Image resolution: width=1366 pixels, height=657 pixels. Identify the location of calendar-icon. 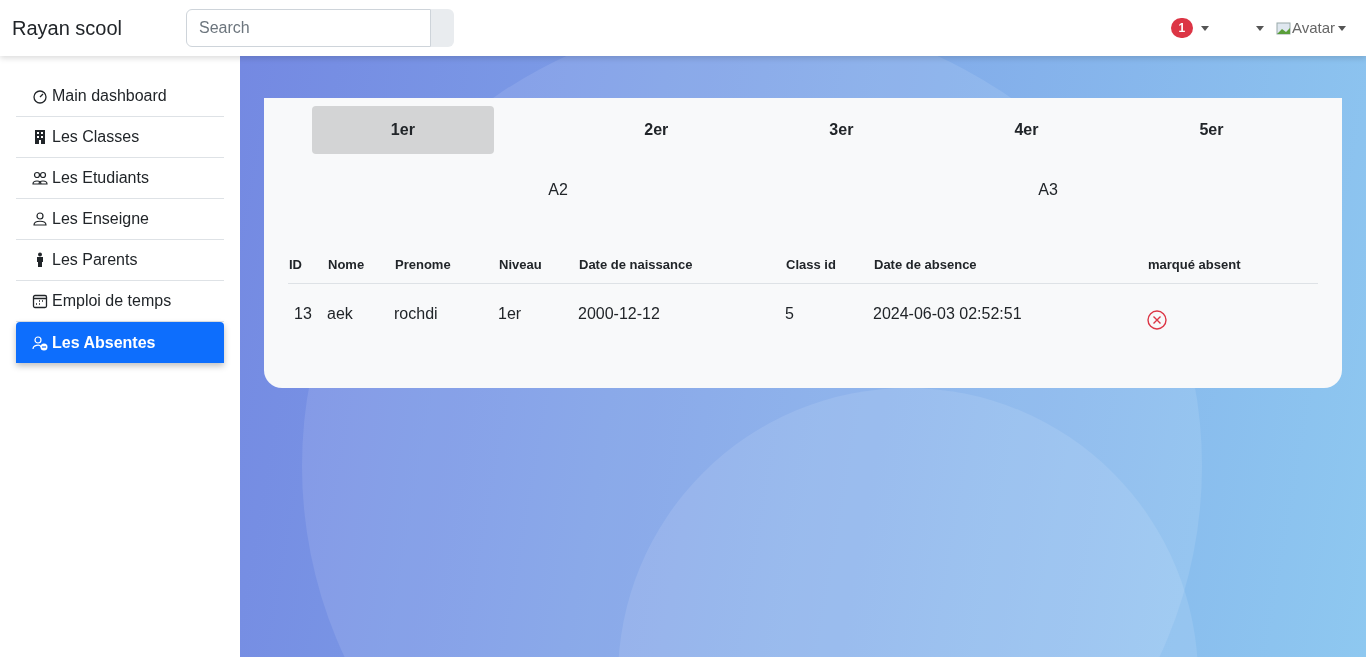
(40, 301).